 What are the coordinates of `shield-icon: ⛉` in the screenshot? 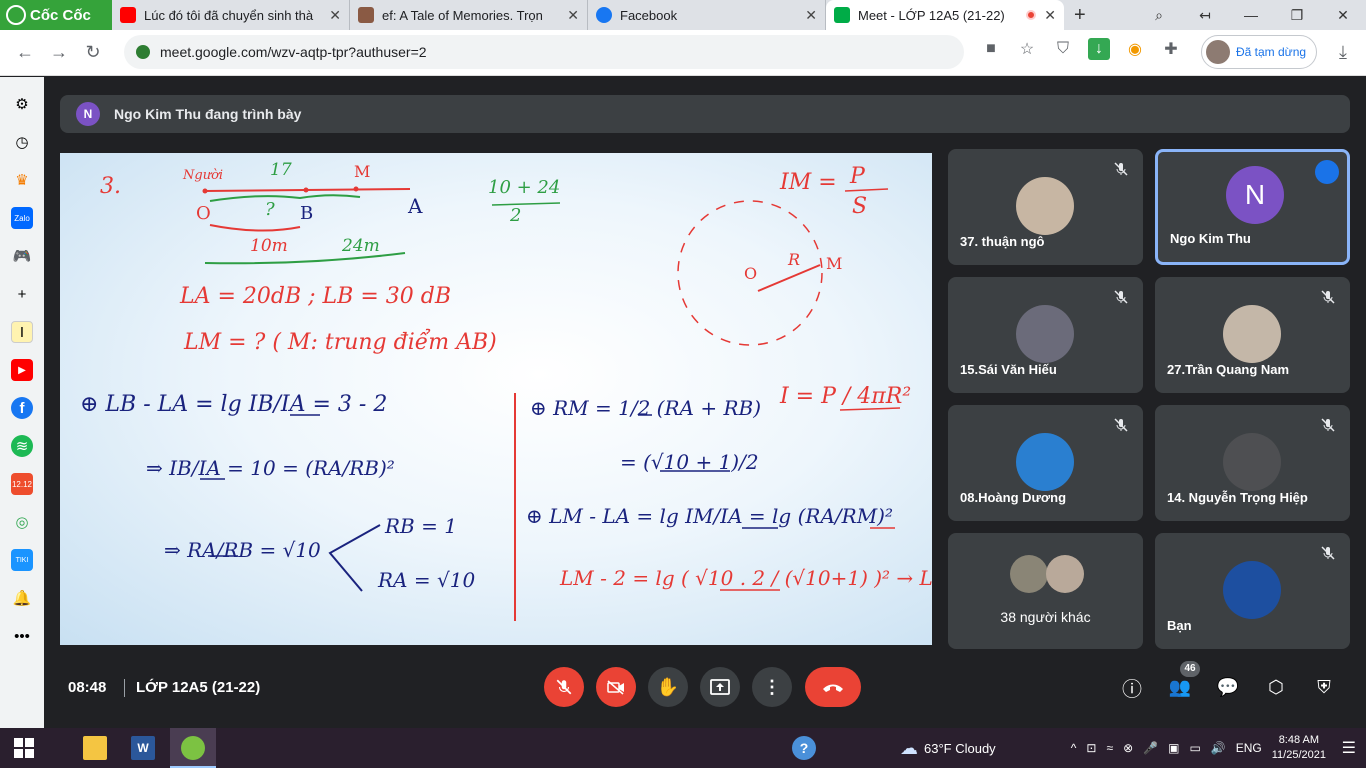 It's located at (1063, 49).